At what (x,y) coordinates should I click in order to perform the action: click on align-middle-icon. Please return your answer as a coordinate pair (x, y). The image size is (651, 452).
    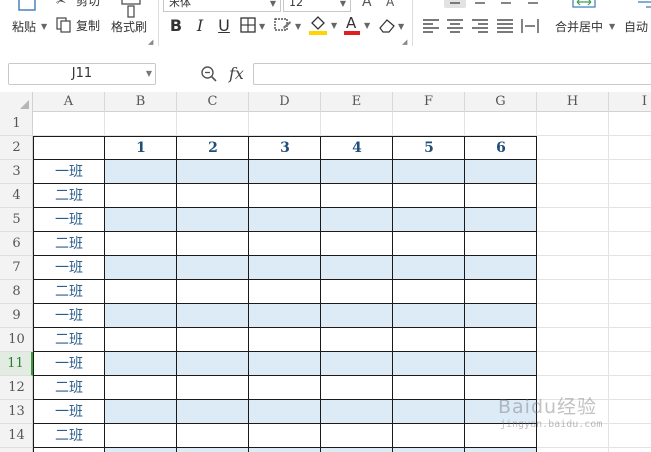
    Looking at the image, I should click on (480, 2).